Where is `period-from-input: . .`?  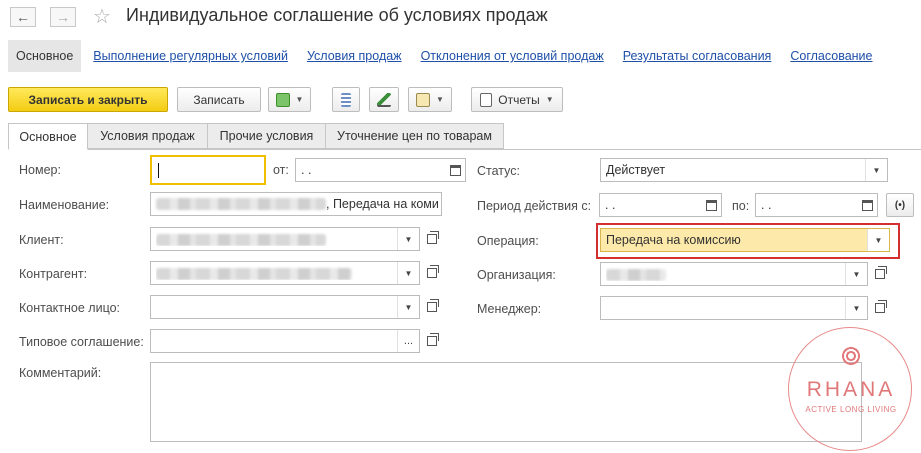
period-from-input: . . is located at coordinates (660, 205).